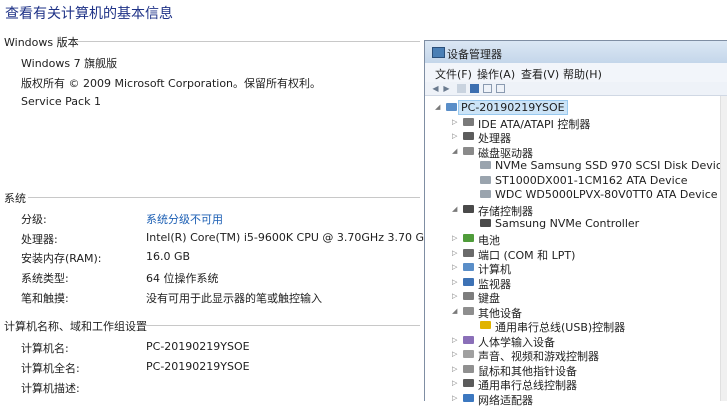 This screenshot has height=408, width=727. I want to click on menu-view: 查看(V), so click(540, 74).